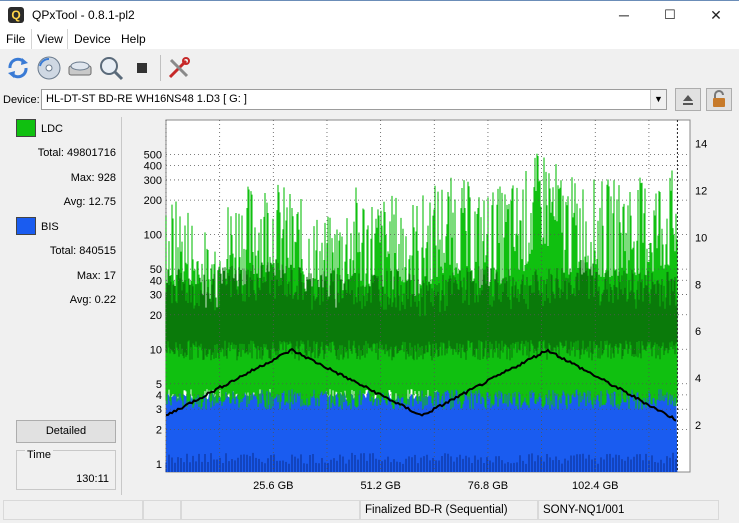  I want to click on bis-total: Total: 840515, so click(82, 251).